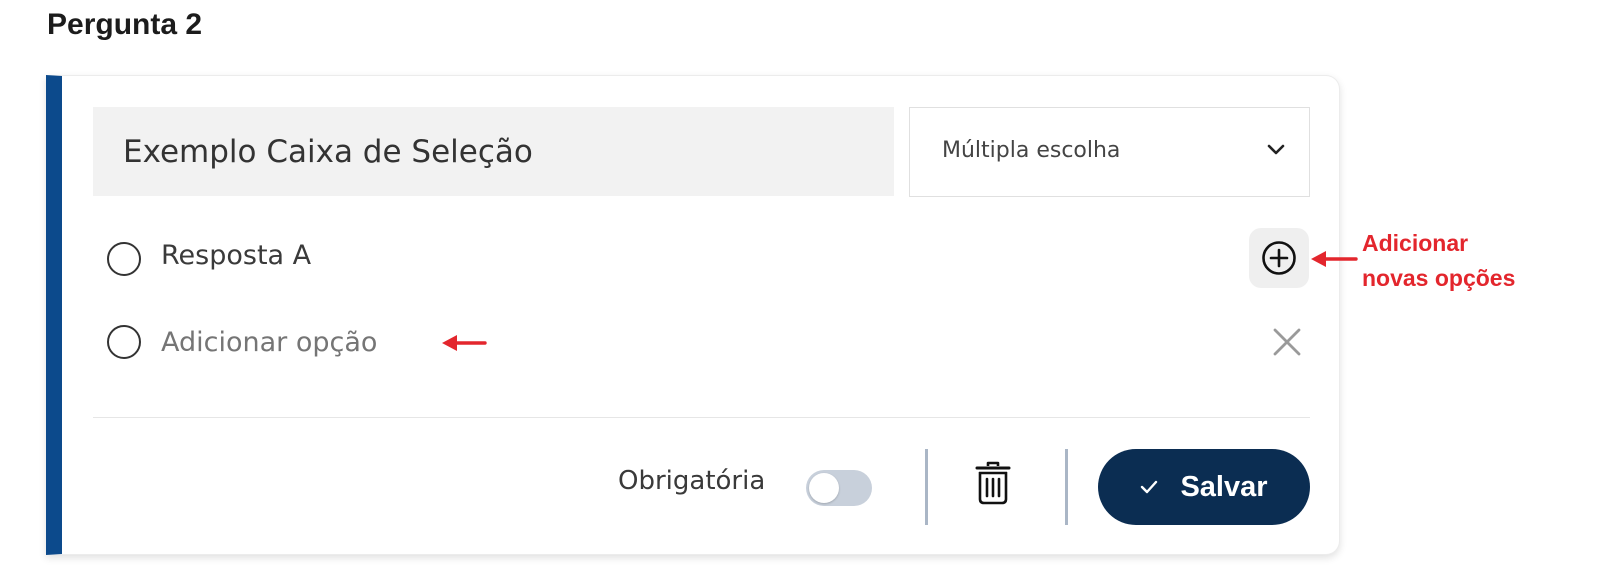  Describe the element at coordinates (1224, 486) in the screenshot. I see `save-button-label: Salvar` at that location.